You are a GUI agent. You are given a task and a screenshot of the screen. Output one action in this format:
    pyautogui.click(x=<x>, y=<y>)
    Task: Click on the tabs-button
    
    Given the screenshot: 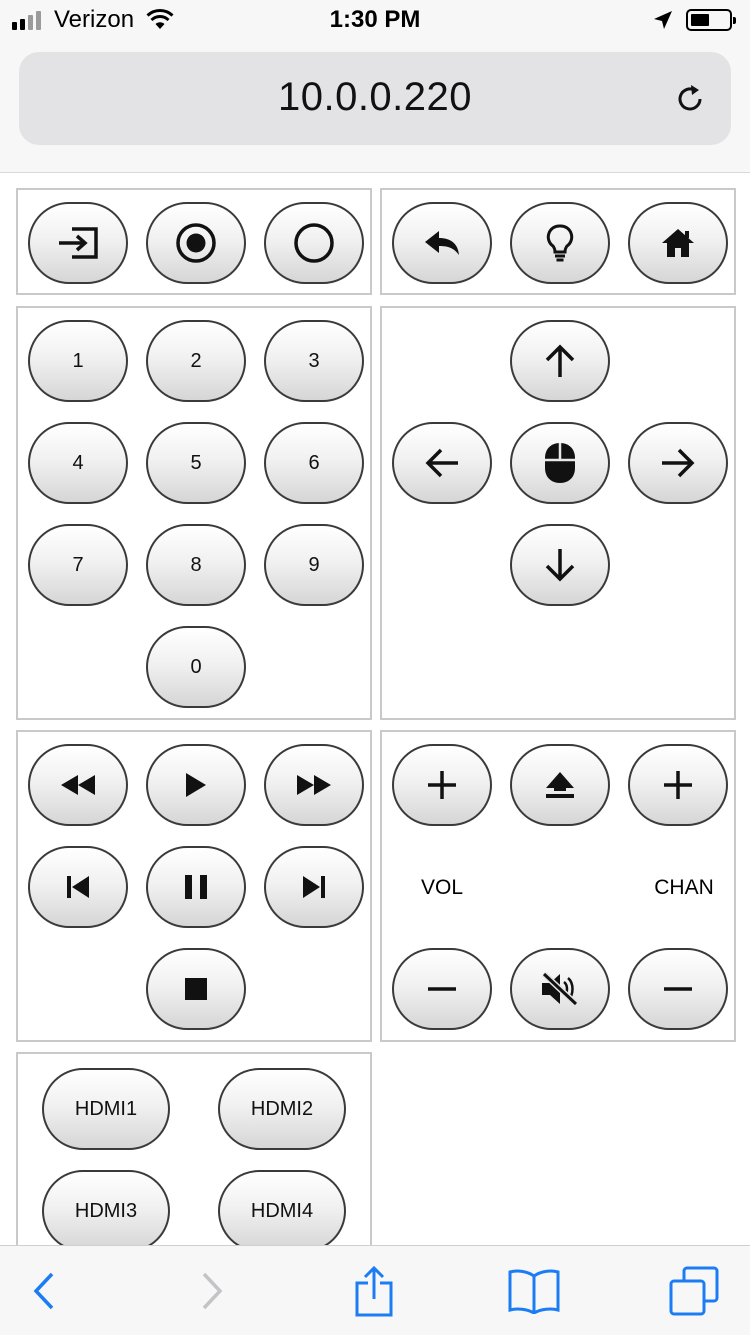 What is the action you would take?
    pyautogui.click(x=694, y=1290)
    